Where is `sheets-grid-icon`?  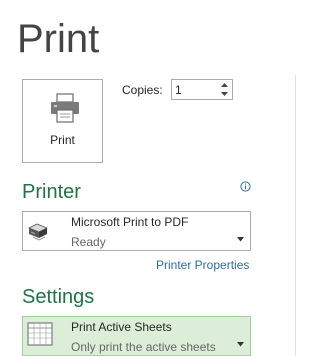
sheets-grid-icon is located at coordinates (40, 334).